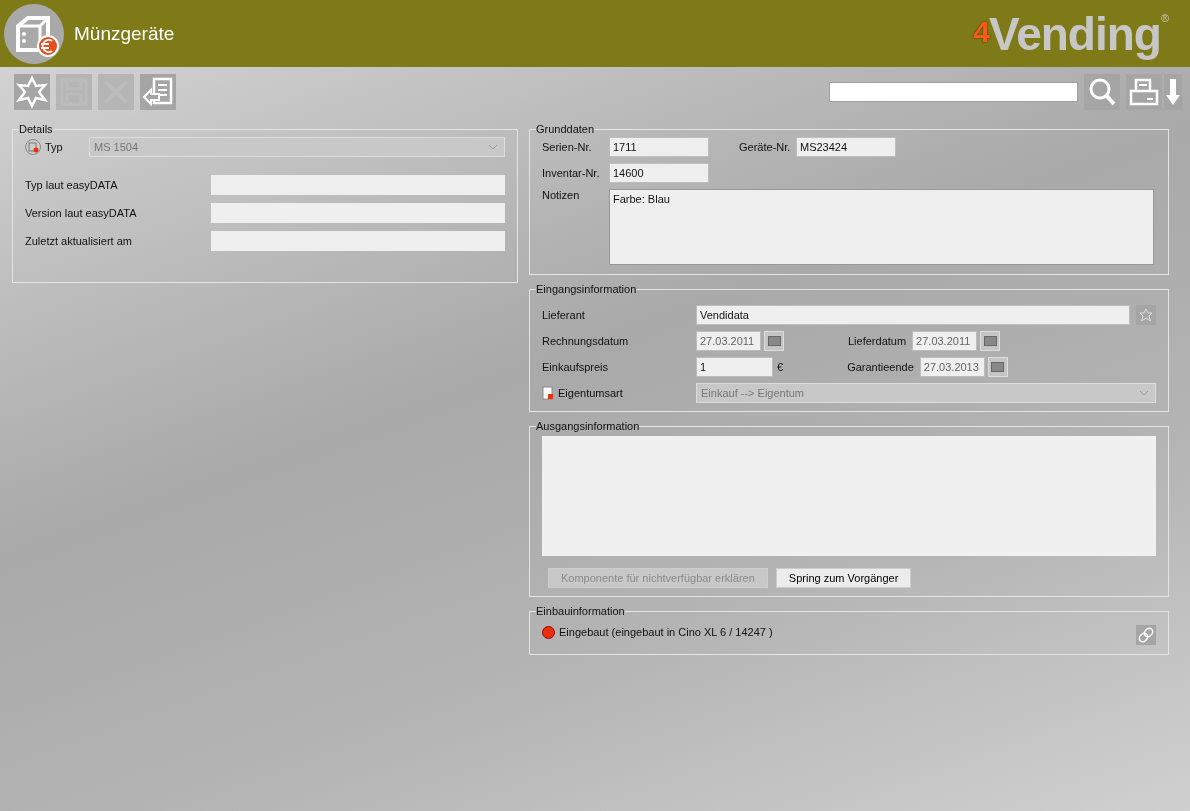 The image size is (1190, 811). I want to click on document-icon, so click(548, 393).